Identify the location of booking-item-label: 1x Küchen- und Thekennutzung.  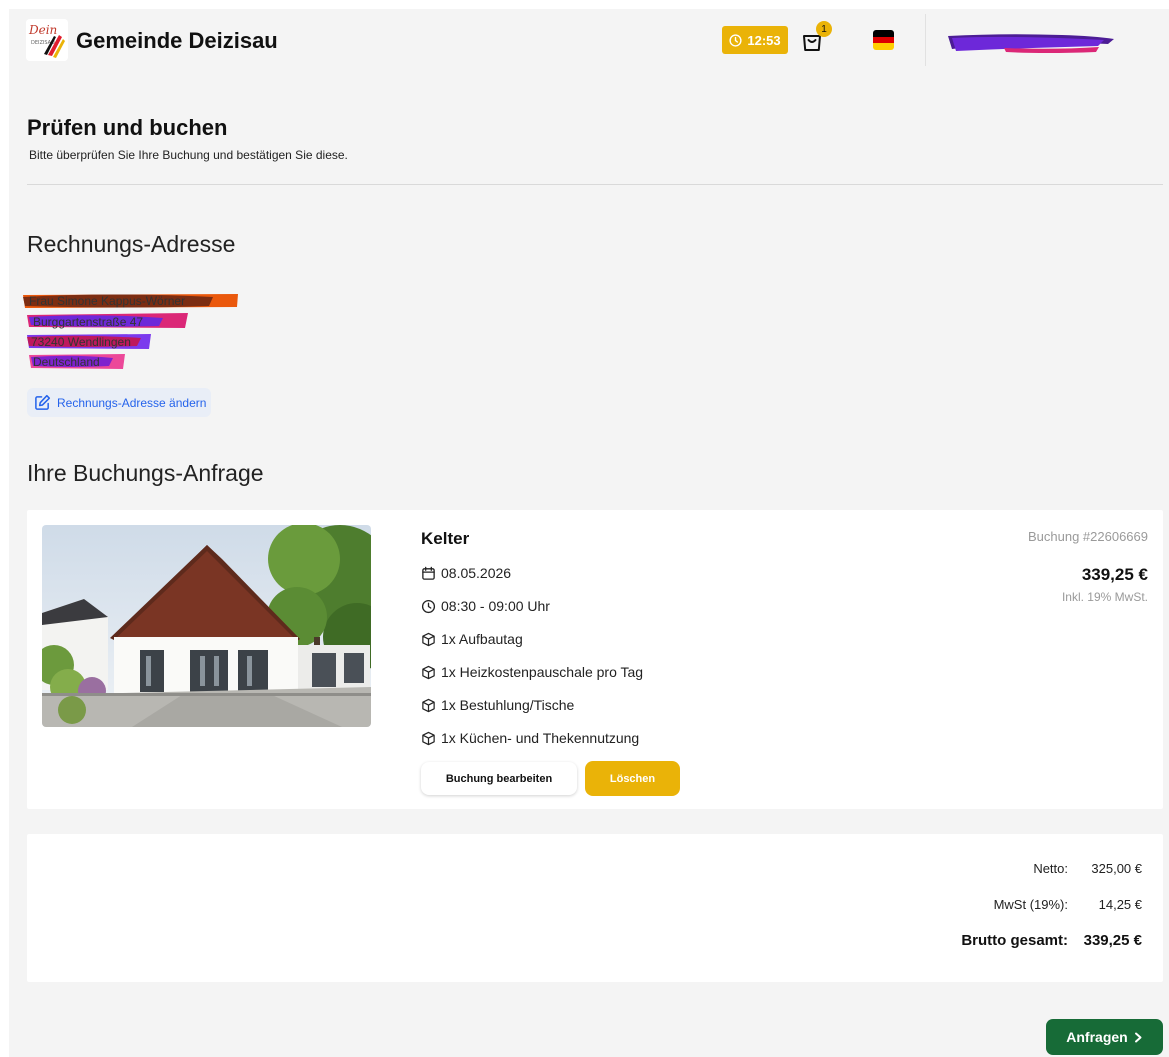
(540, 738).